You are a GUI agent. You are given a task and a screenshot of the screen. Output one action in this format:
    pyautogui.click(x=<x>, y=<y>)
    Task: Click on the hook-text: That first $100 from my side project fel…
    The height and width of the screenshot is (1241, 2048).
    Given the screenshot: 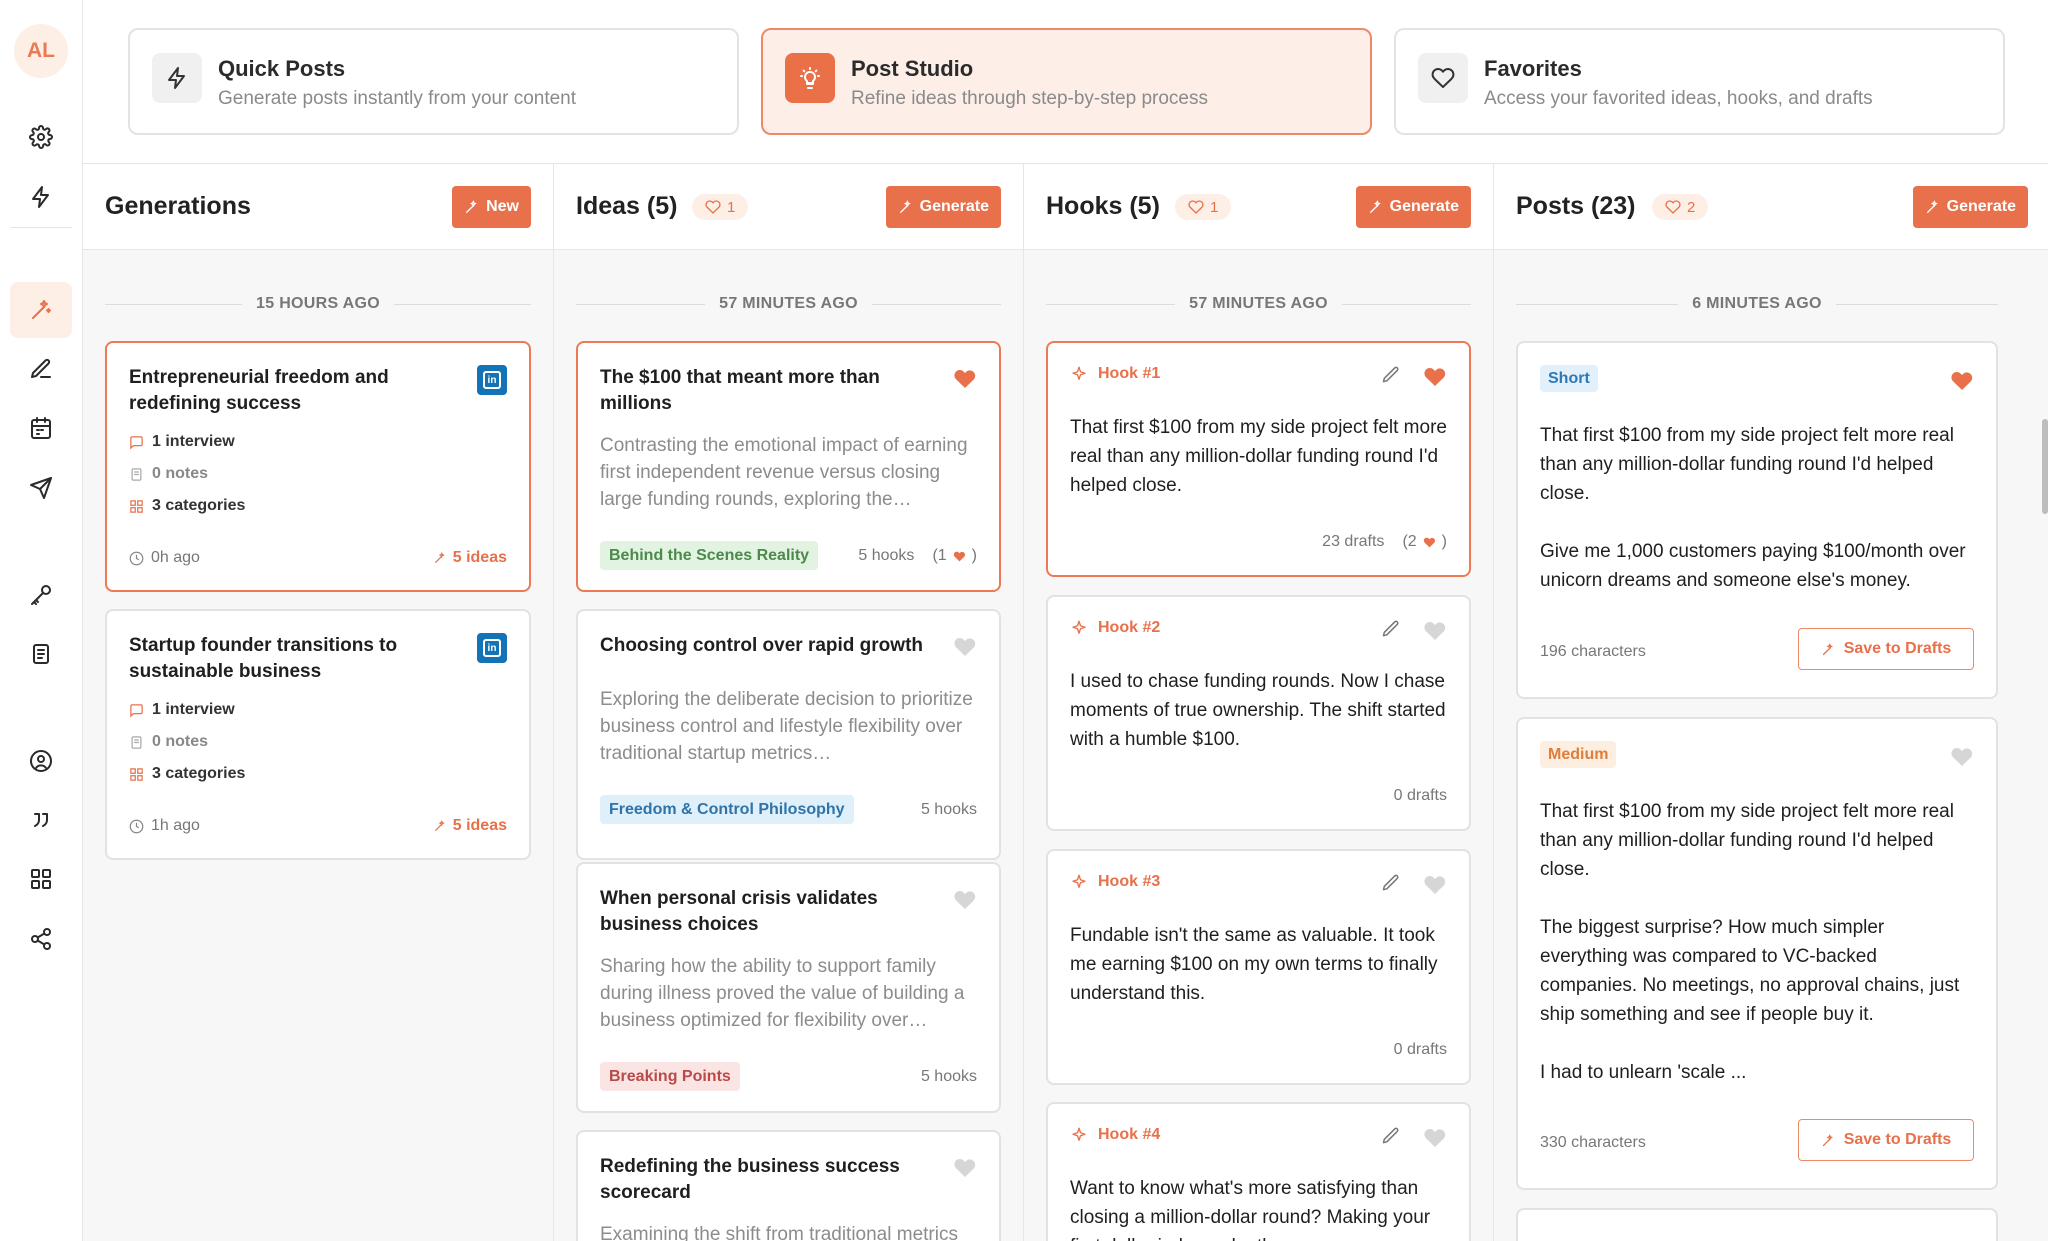 What is the action you would take?
    pyautogui.click(x=1258, y=456)
    